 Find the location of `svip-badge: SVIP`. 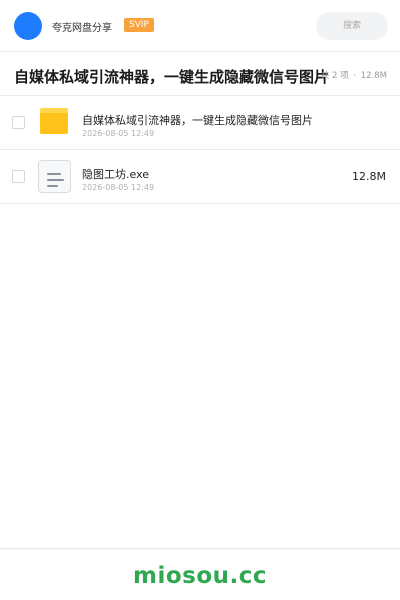

svip-badge: SVIP is located at coordinates (139, 25).